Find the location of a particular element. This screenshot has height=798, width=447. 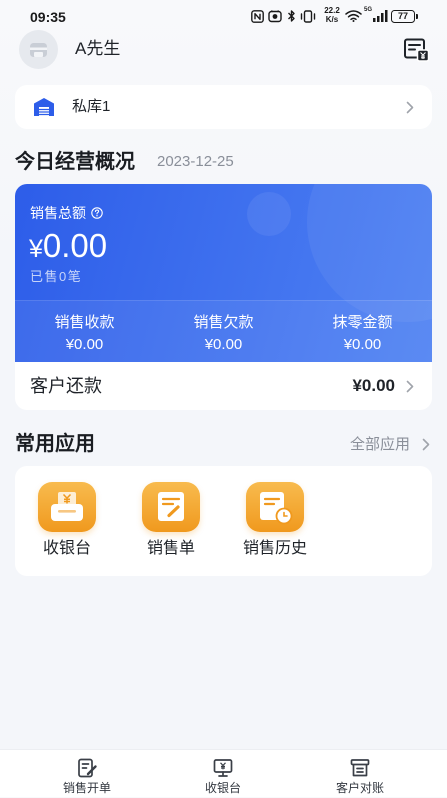

network-speed-value: 22.2 is located at coordinates (332, 10).